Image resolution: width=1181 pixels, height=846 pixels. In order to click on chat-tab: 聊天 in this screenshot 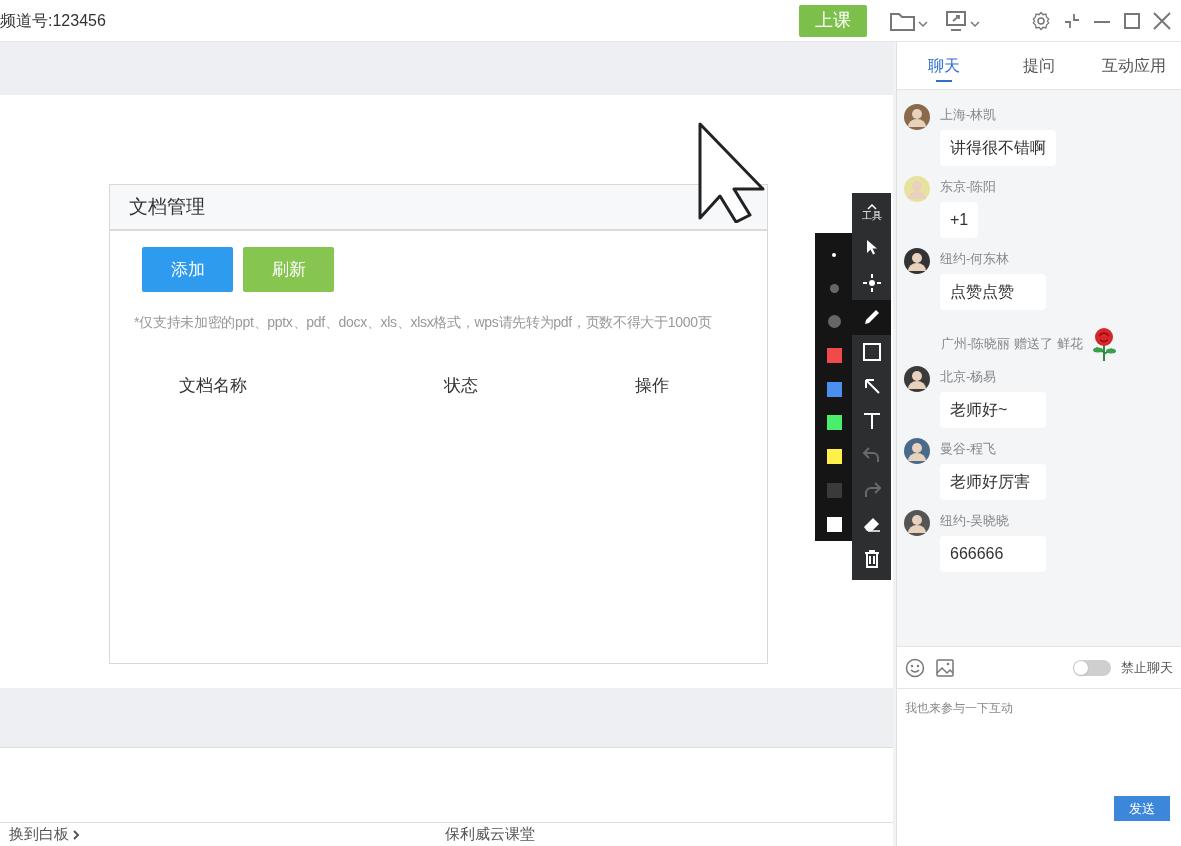, I will do `click(944, 65)`.